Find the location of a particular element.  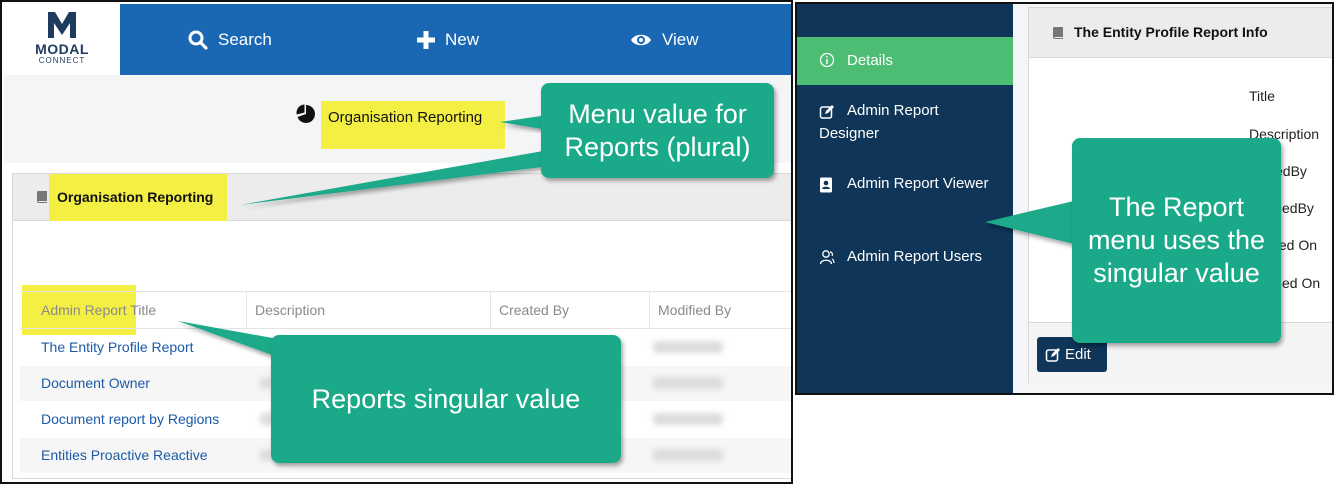

nav-search-label: Search is located at coordinates (245, 39).